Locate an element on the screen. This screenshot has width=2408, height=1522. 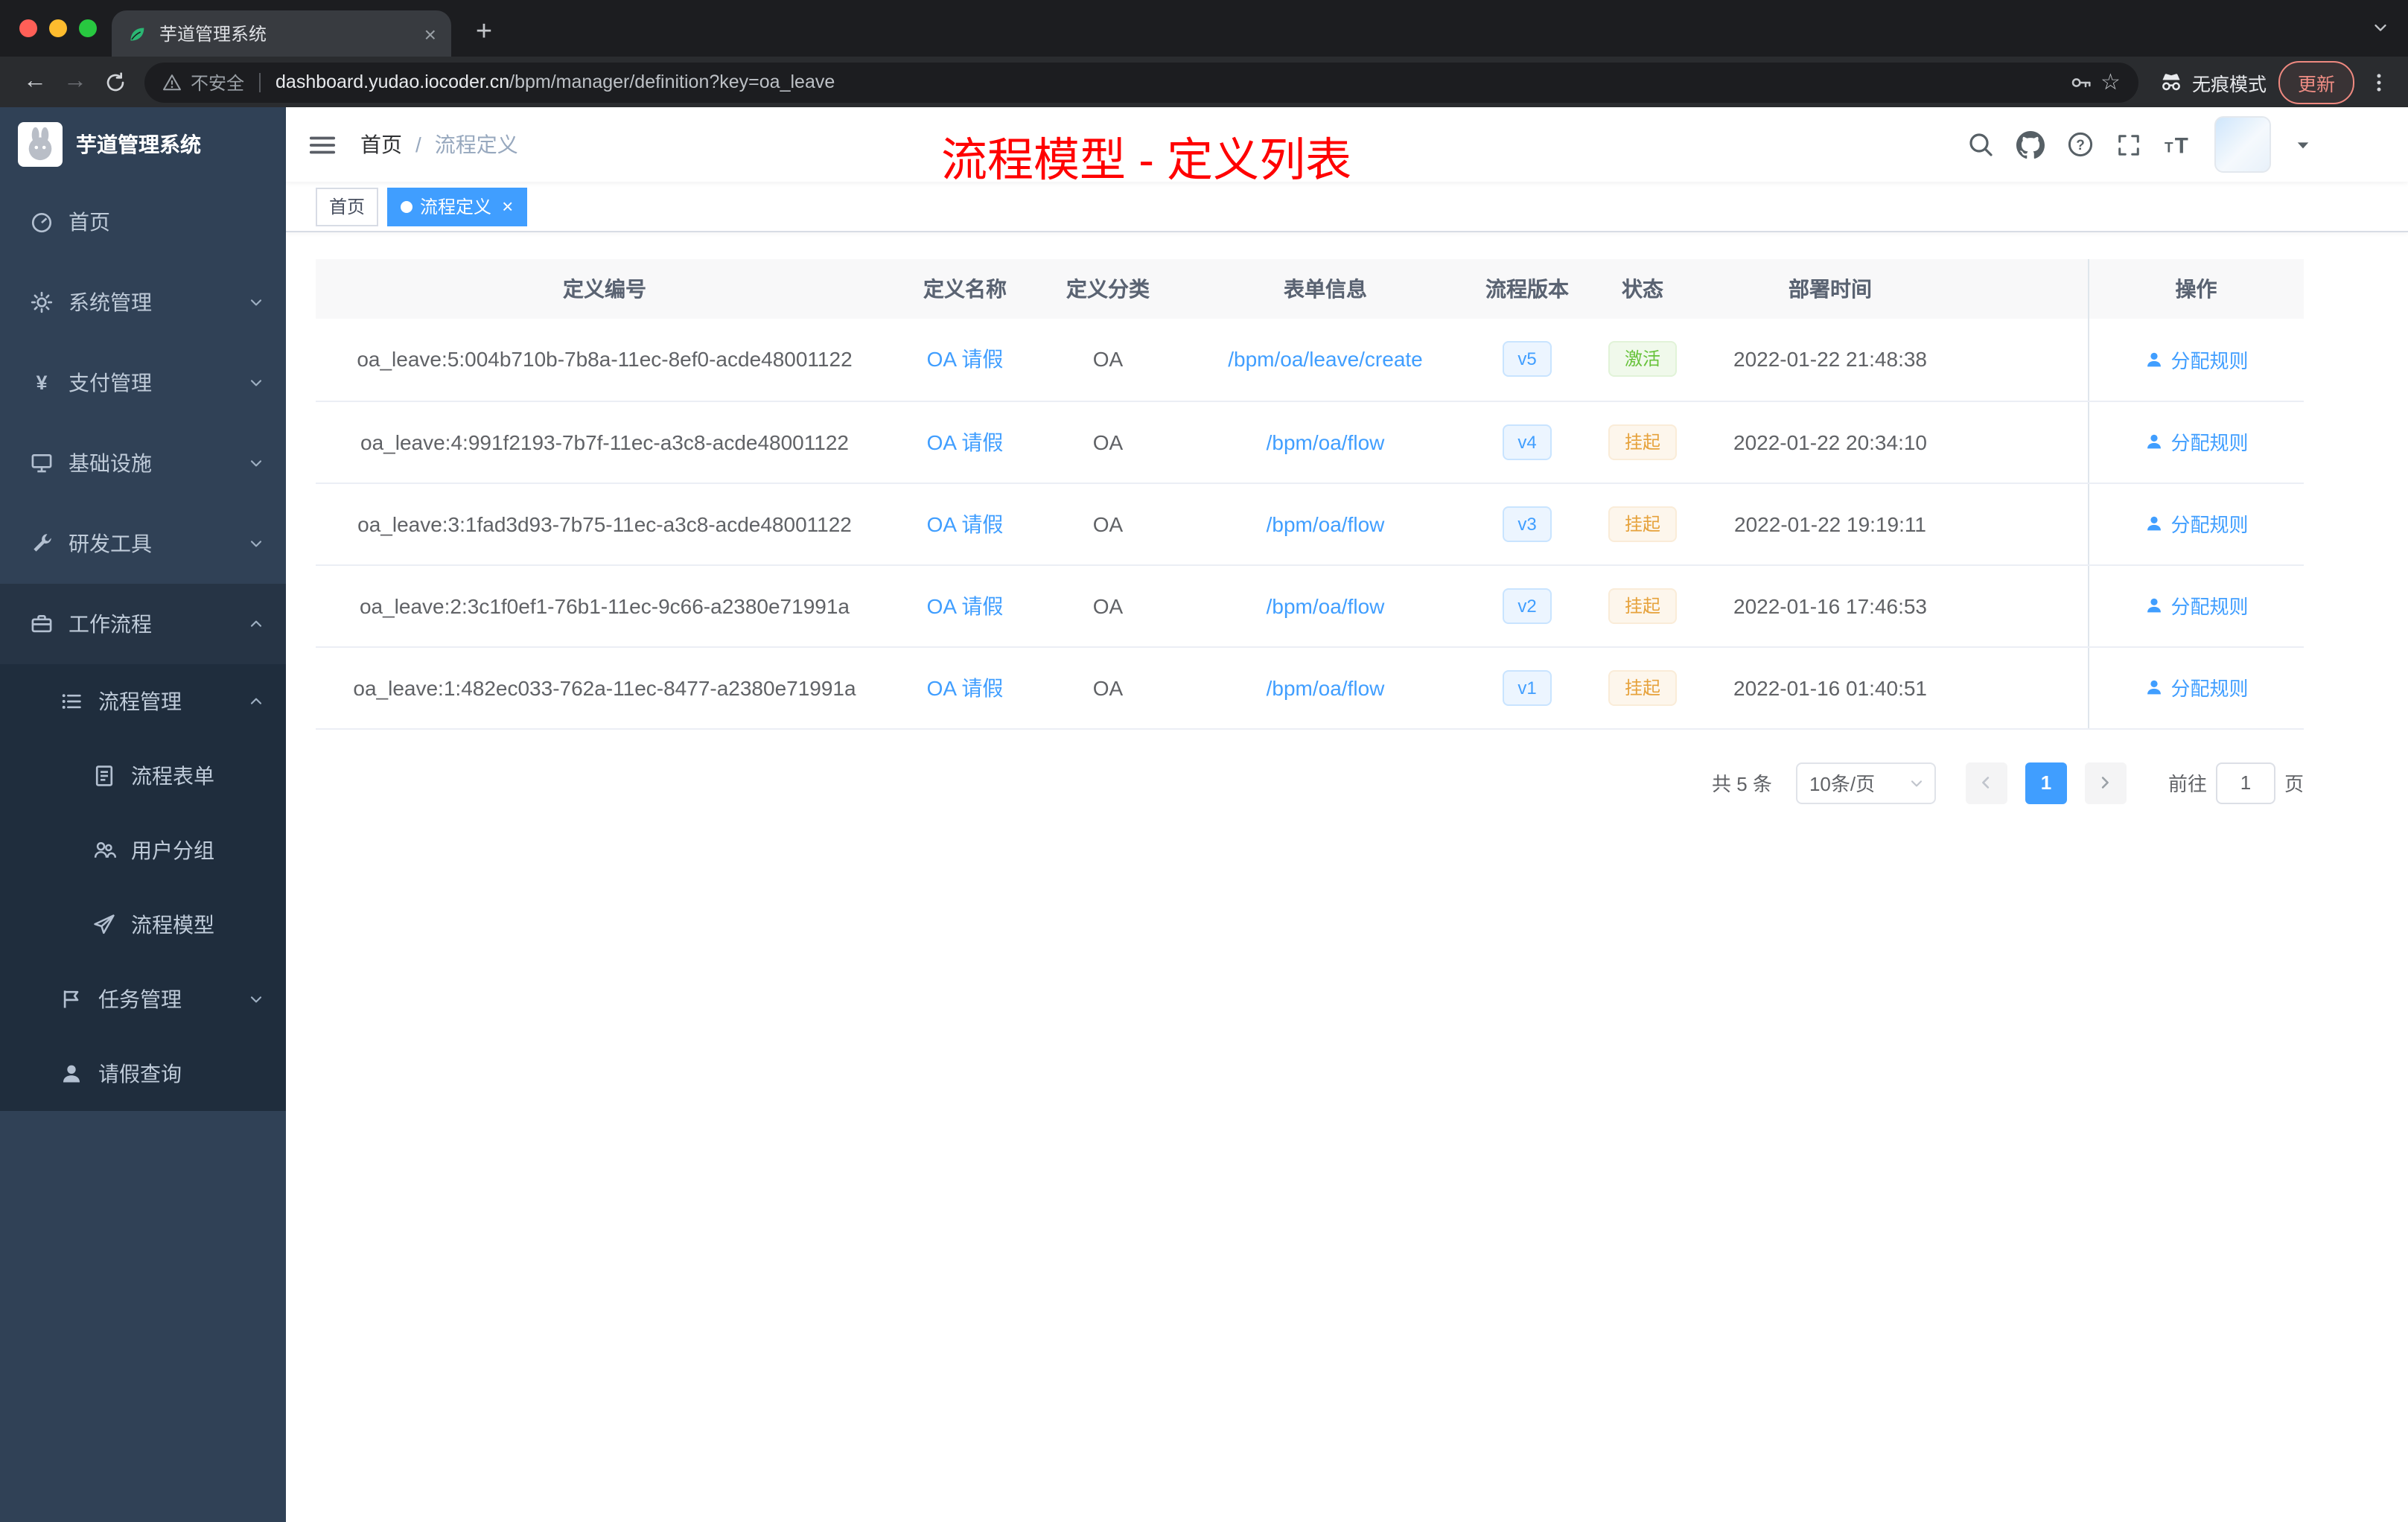
window-controls is located at coordinates (58, 28).